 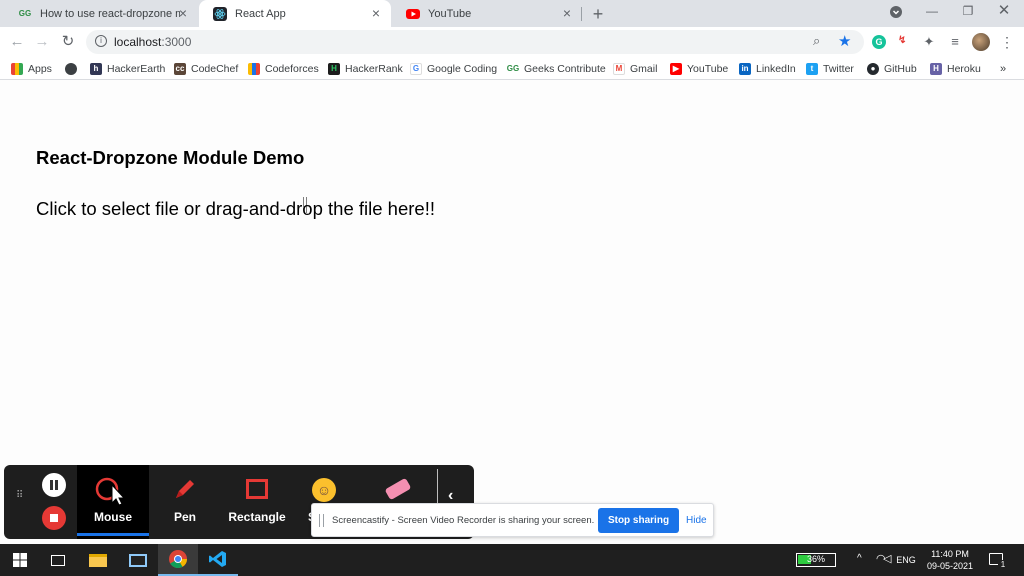 I want to click on language-indicator: ENG, so click(x=906, y=560).